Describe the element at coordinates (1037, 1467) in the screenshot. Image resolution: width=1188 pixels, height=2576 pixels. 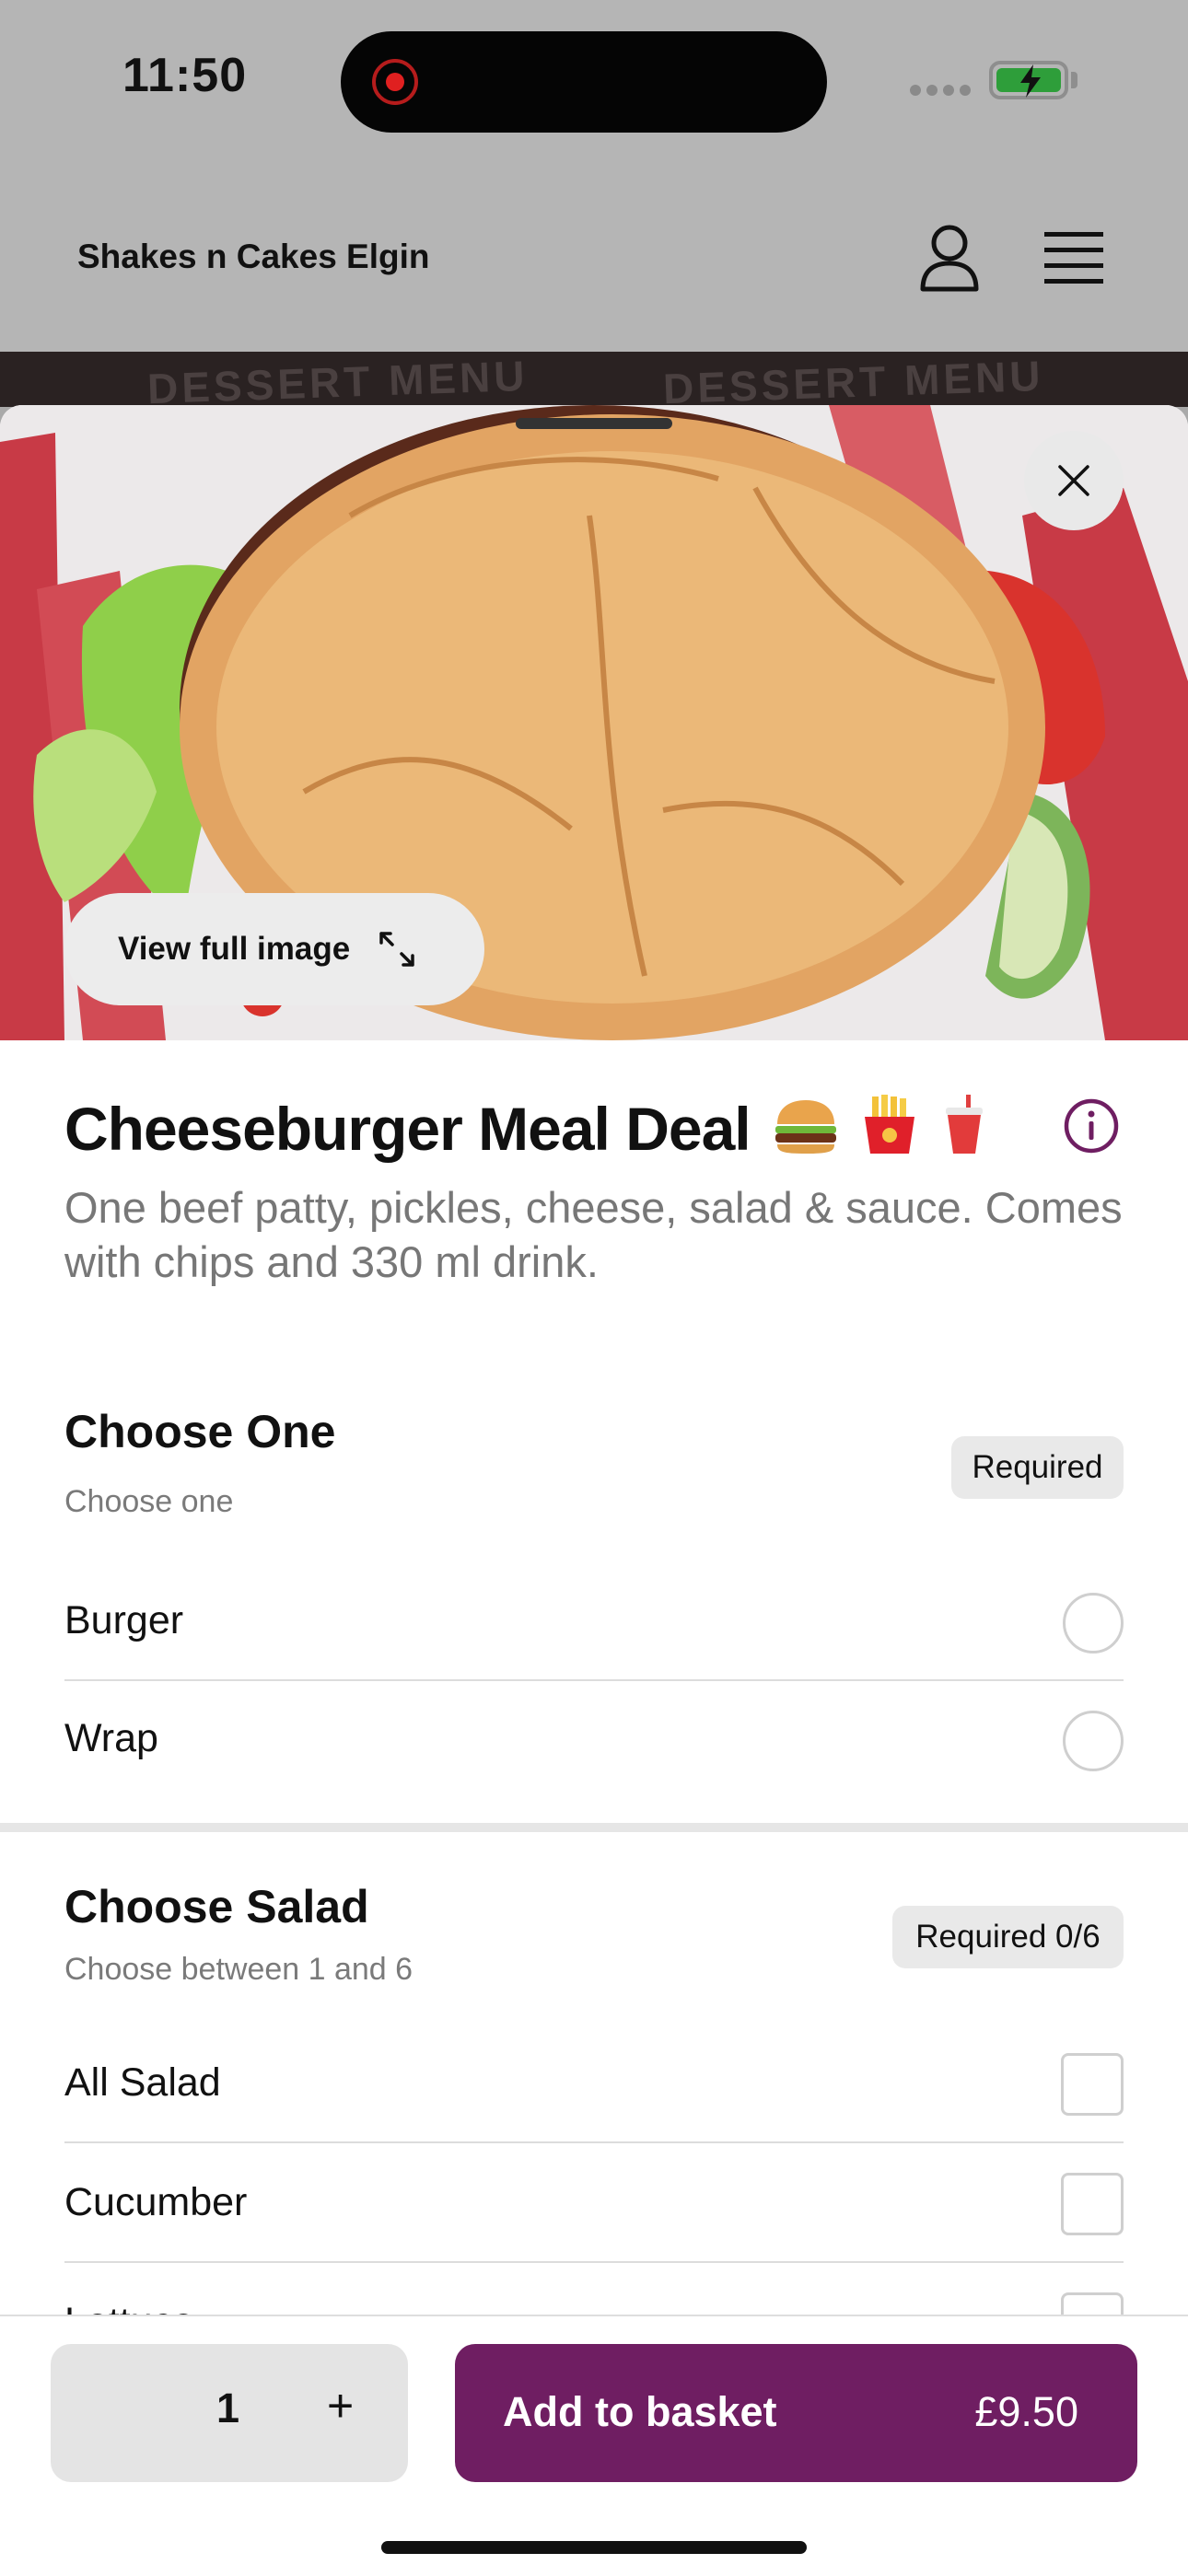
I see `required-badge: Required` at that location.